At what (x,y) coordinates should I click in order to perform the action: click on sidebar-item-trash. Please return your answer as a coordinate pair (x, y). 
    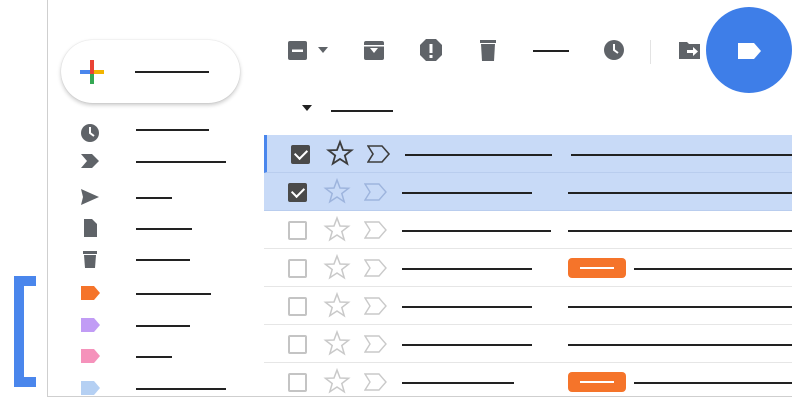
    Looking at the image, I should click on (170, 264).